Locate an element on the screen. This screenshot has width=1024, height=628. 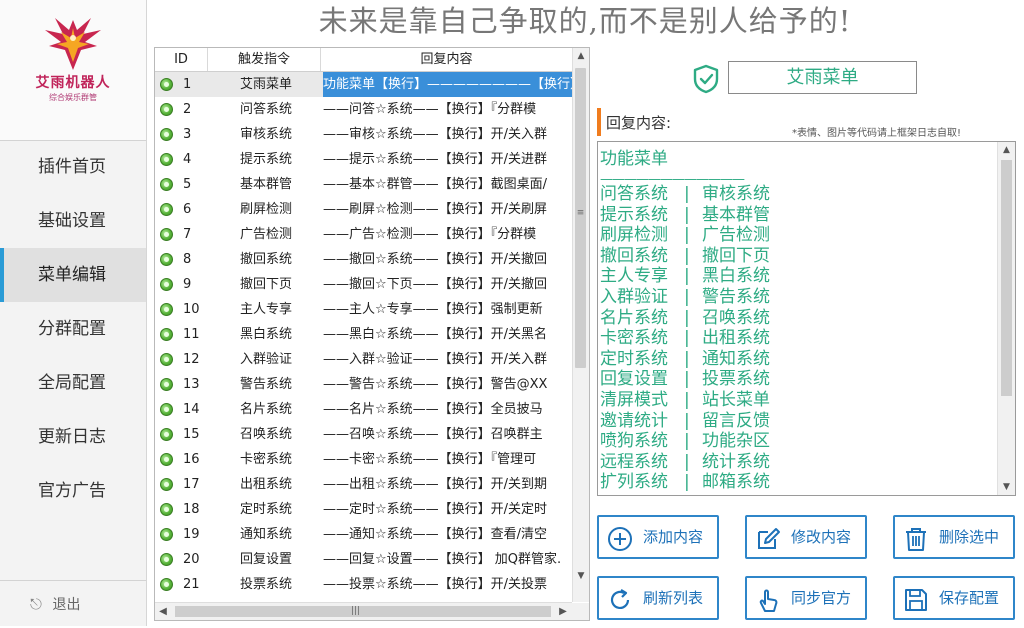
column-header-reply: 回复内容 is located at coordinates (446, 59).